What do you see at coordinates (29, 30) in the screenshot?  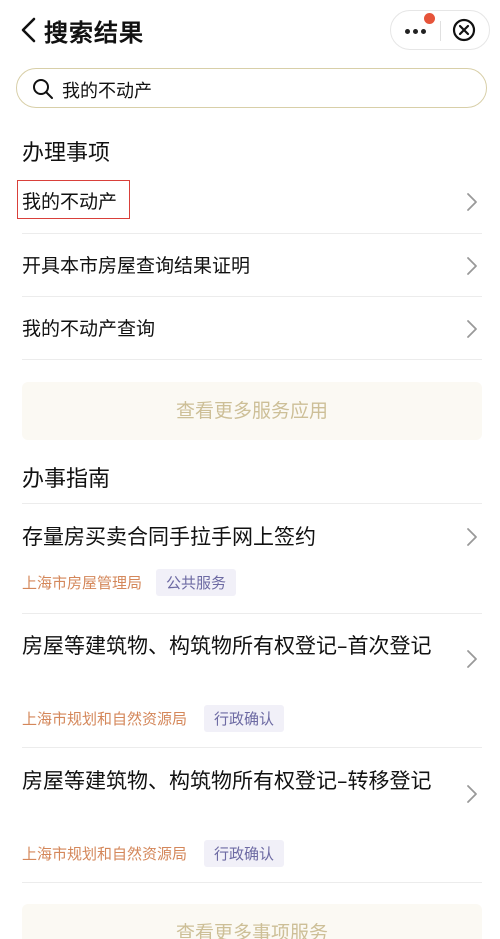 I see `back-arrow-icon` at bounding box center [29, 30].